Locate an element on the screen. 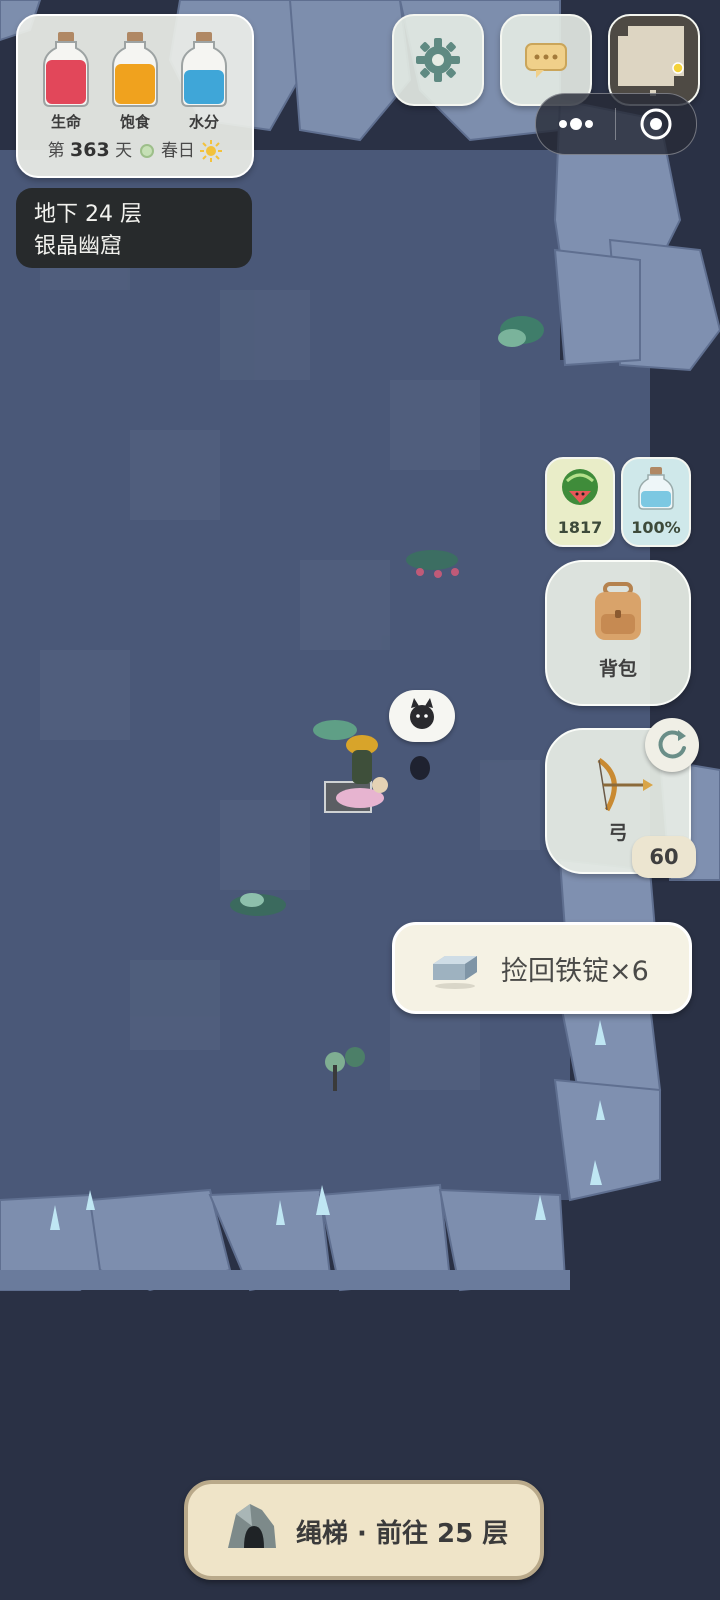 The height and width of the screenshot is (1600, 720). health-bottle-icon is located at coordinates (66, 69).